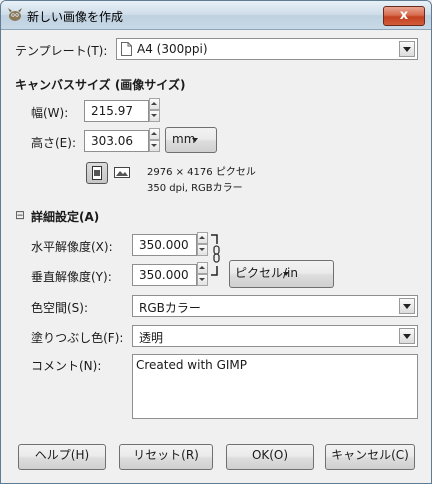 This screenshot has width=432, height=484. I want to click on width-input: 215.97, so click(116, 111).